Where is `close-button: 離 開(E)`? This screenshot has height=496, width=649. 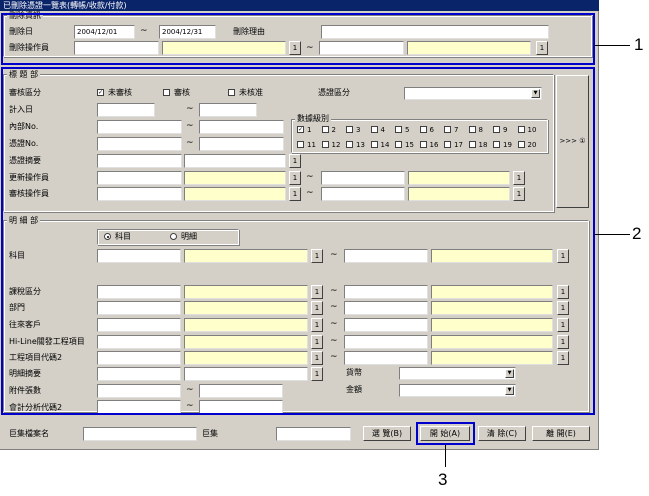 close-button: 離 開(E) is located at coordinates (561, 433).